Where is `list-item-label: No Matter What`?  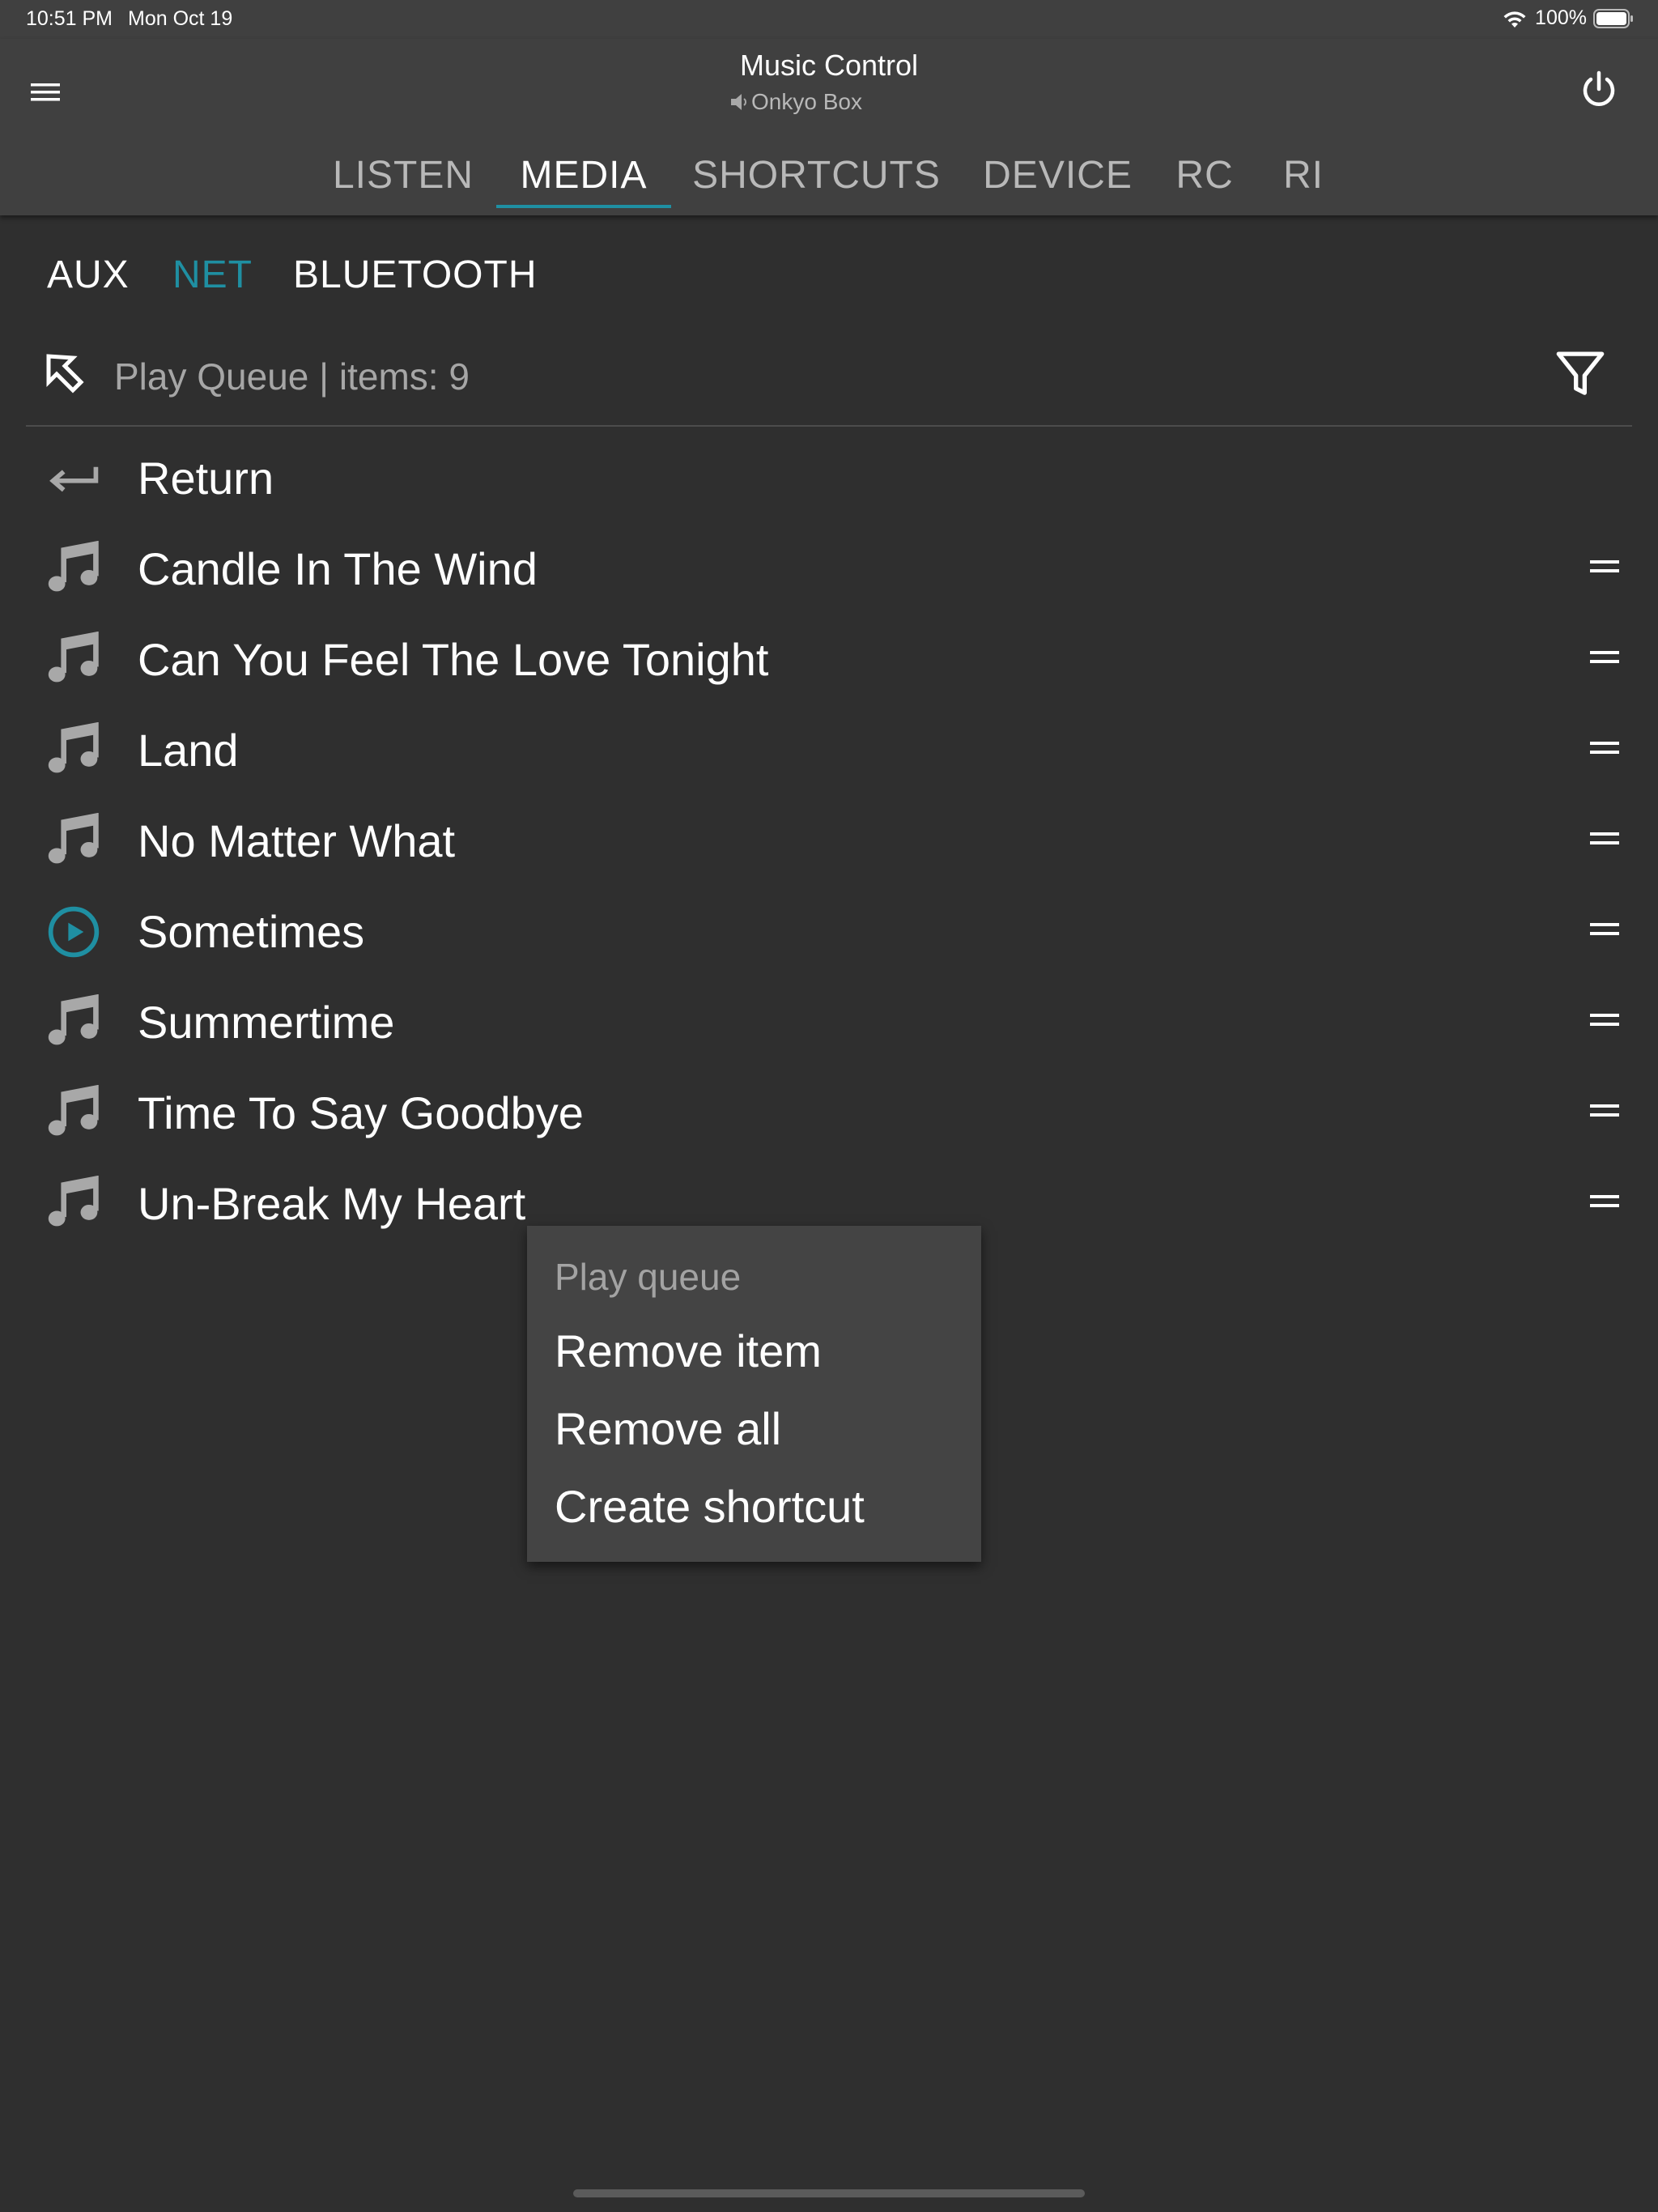 list-item-label: No Matter What is located at coordinates (297, 841).